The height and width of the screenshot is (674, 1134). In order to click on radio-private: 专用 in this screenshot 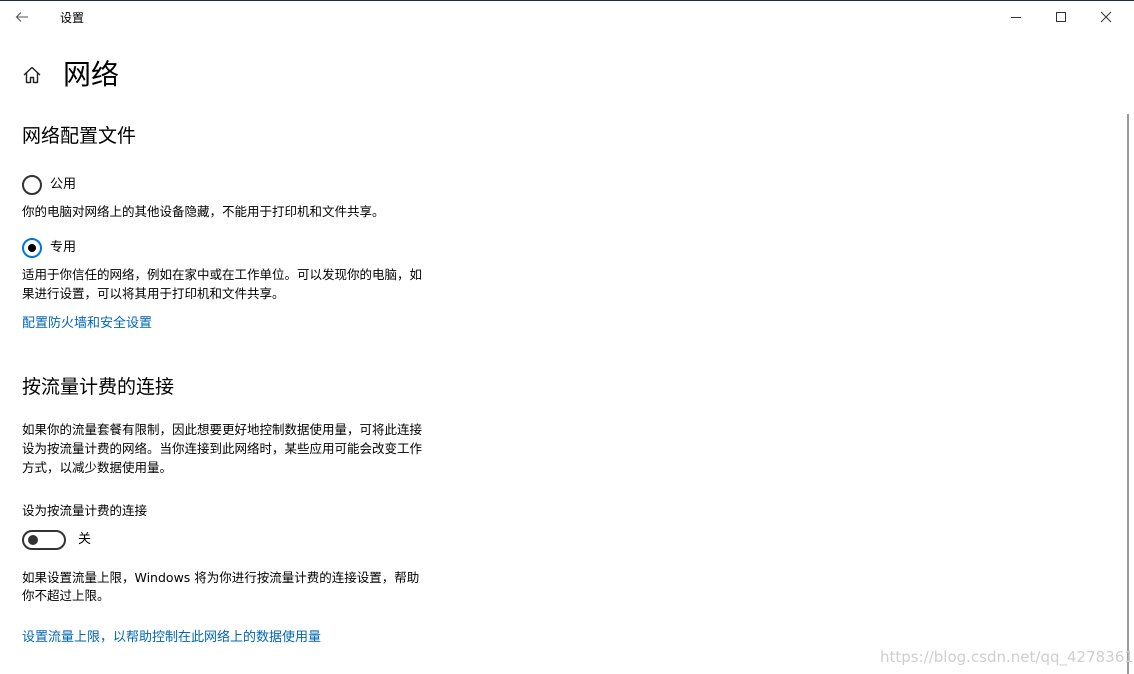, I will do `click(49, 248)`.